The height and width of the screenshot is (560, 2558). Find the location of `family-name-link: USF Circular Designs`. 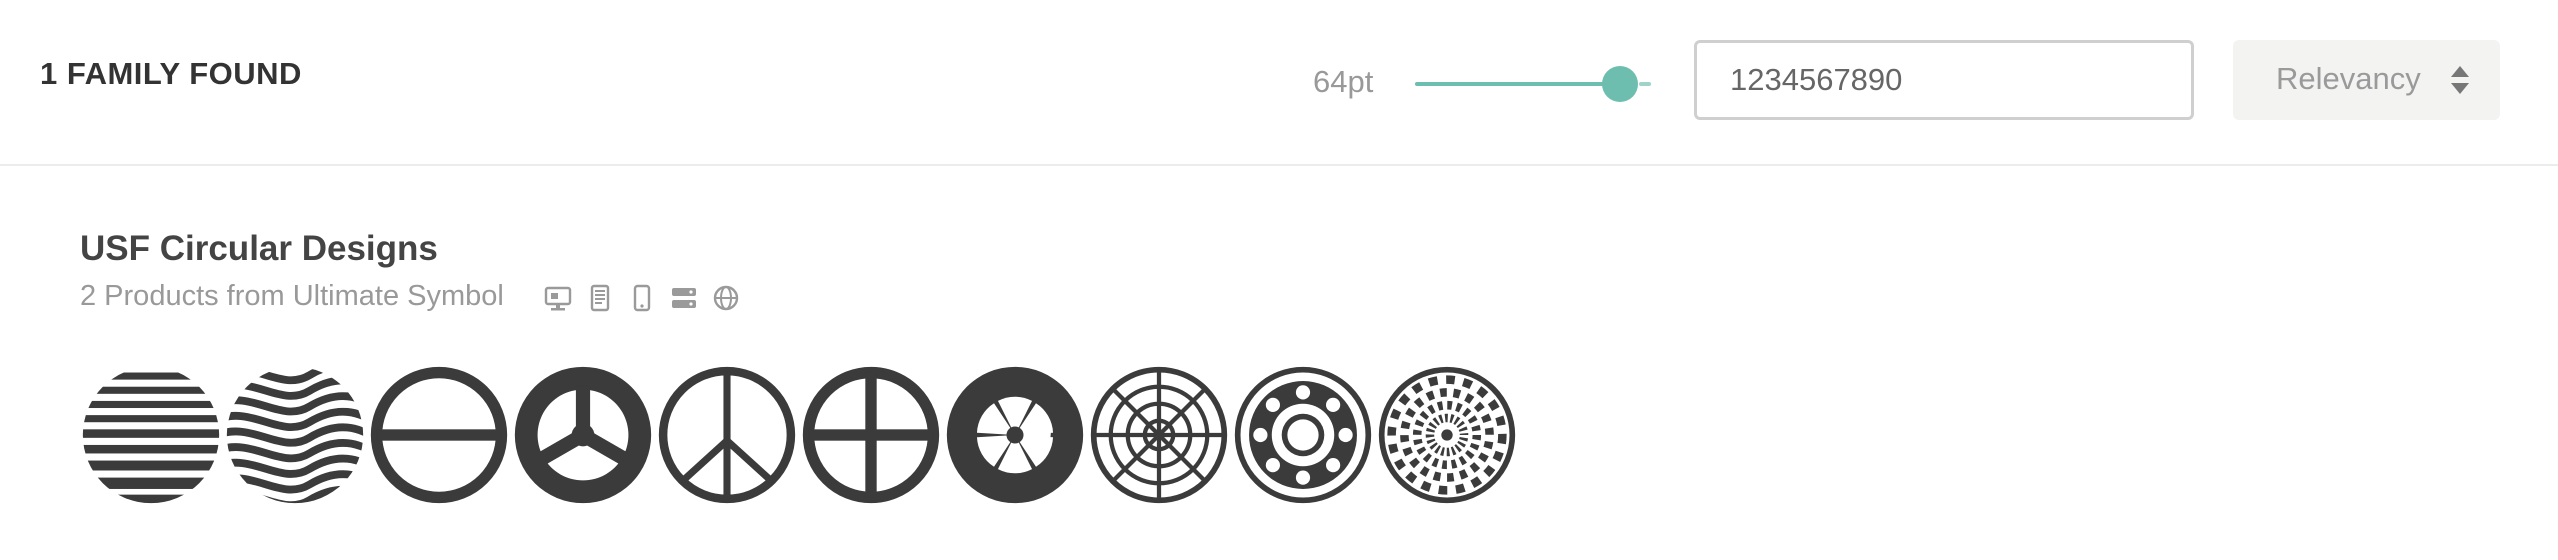

family-name-link: USF Circular Designs is located at coordinates (259, 249).